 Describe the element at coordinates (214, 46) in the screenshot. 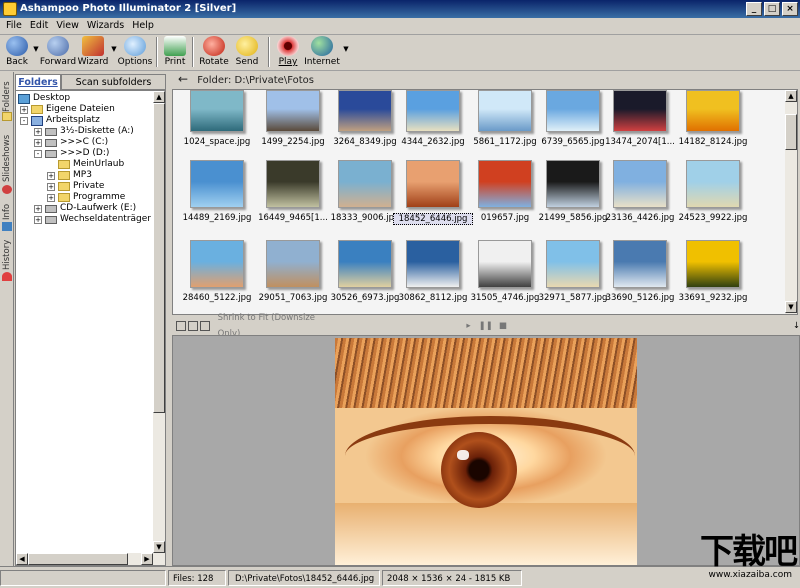

I see `rotate-icon` at that location.